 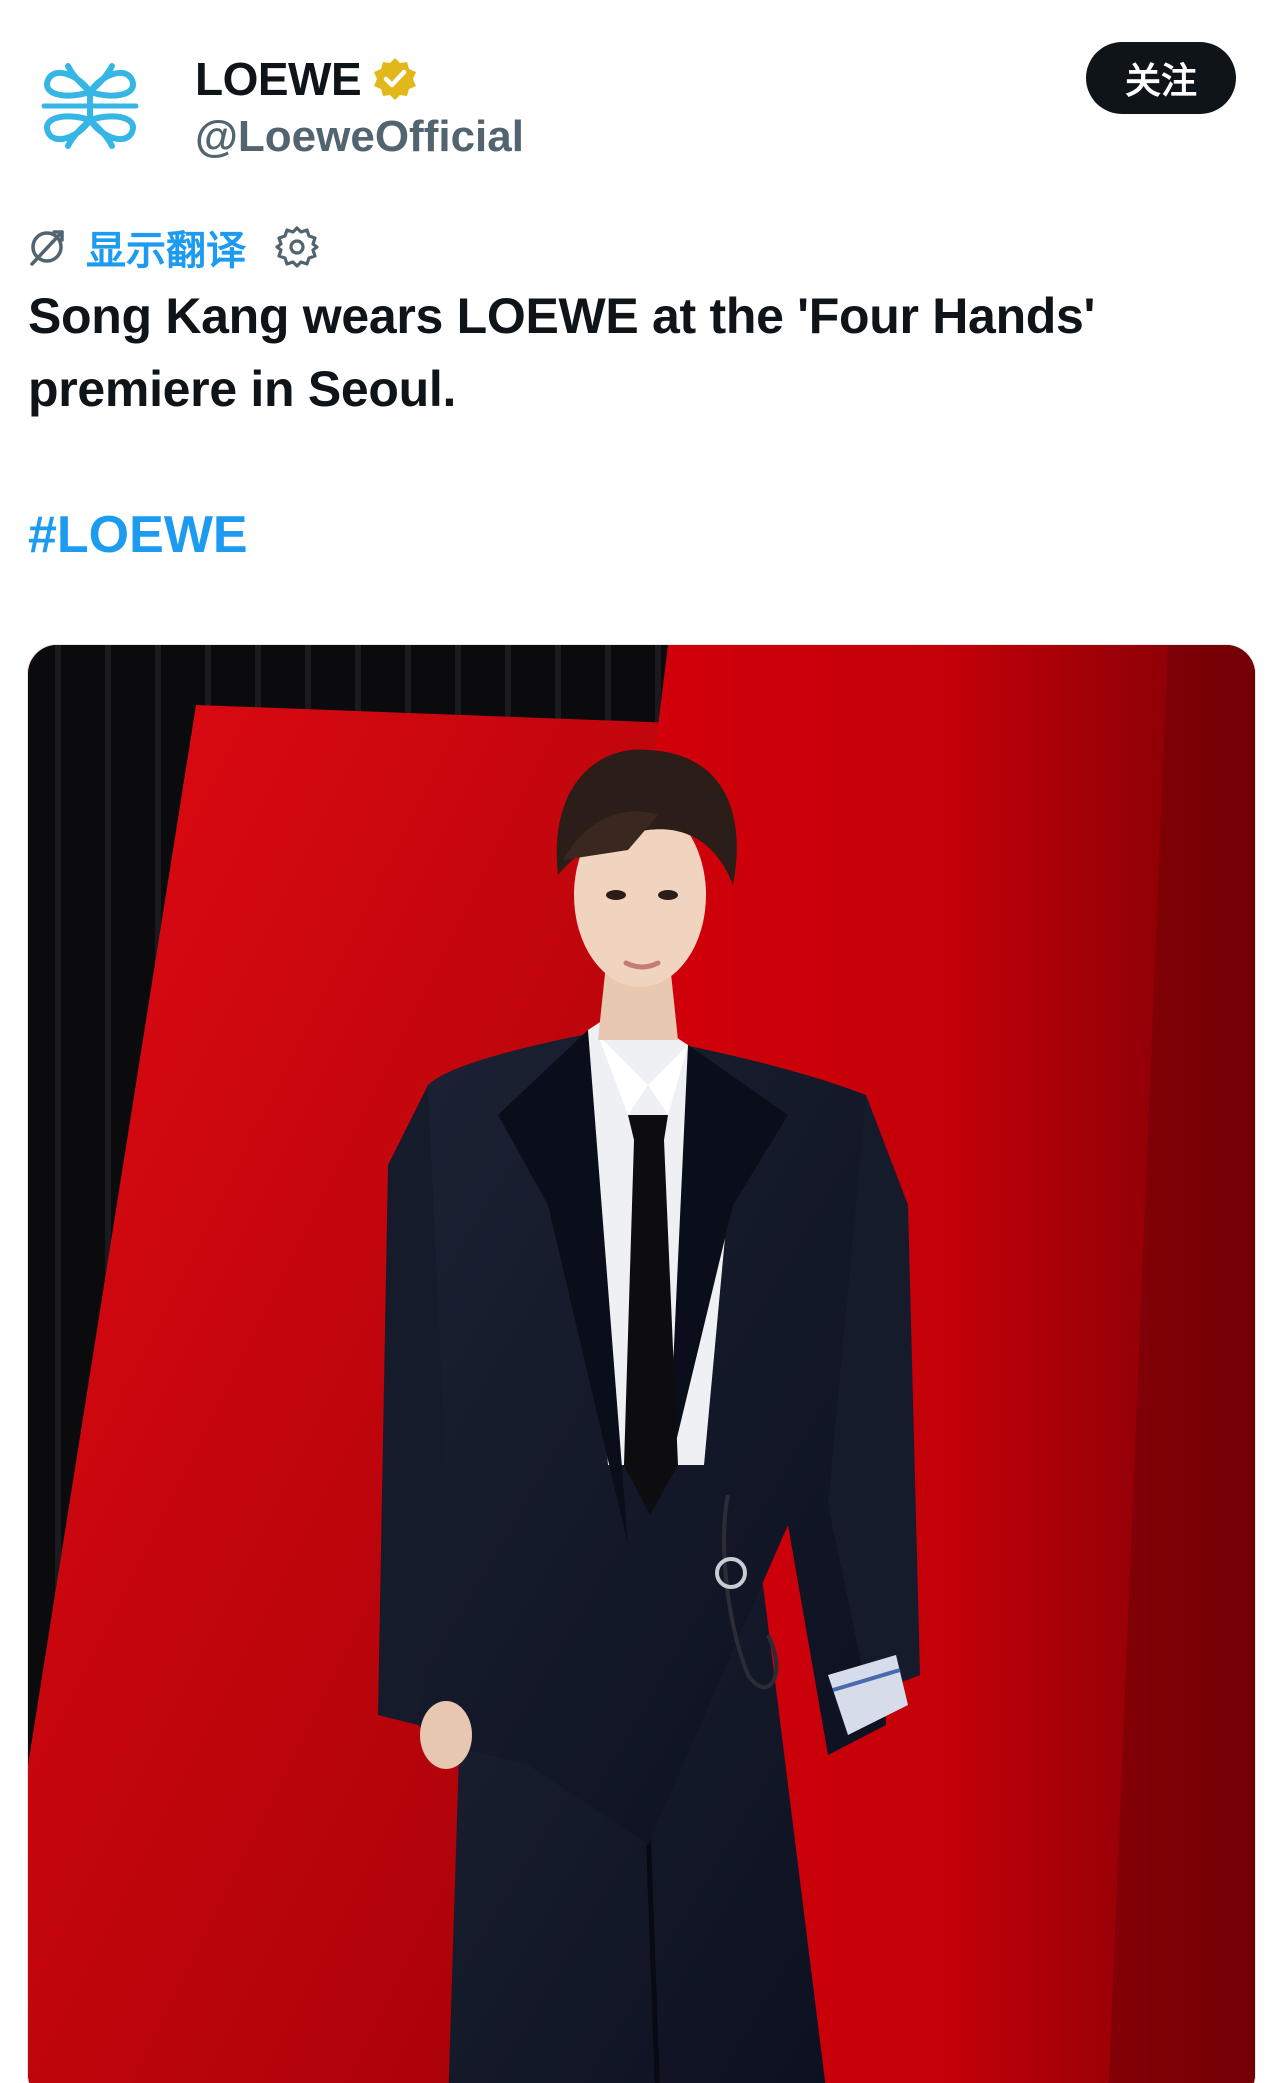 What do you see at coordinates (47, 248) in the screenshot?
I see `translate-icon` at bounding box center [47, 248].